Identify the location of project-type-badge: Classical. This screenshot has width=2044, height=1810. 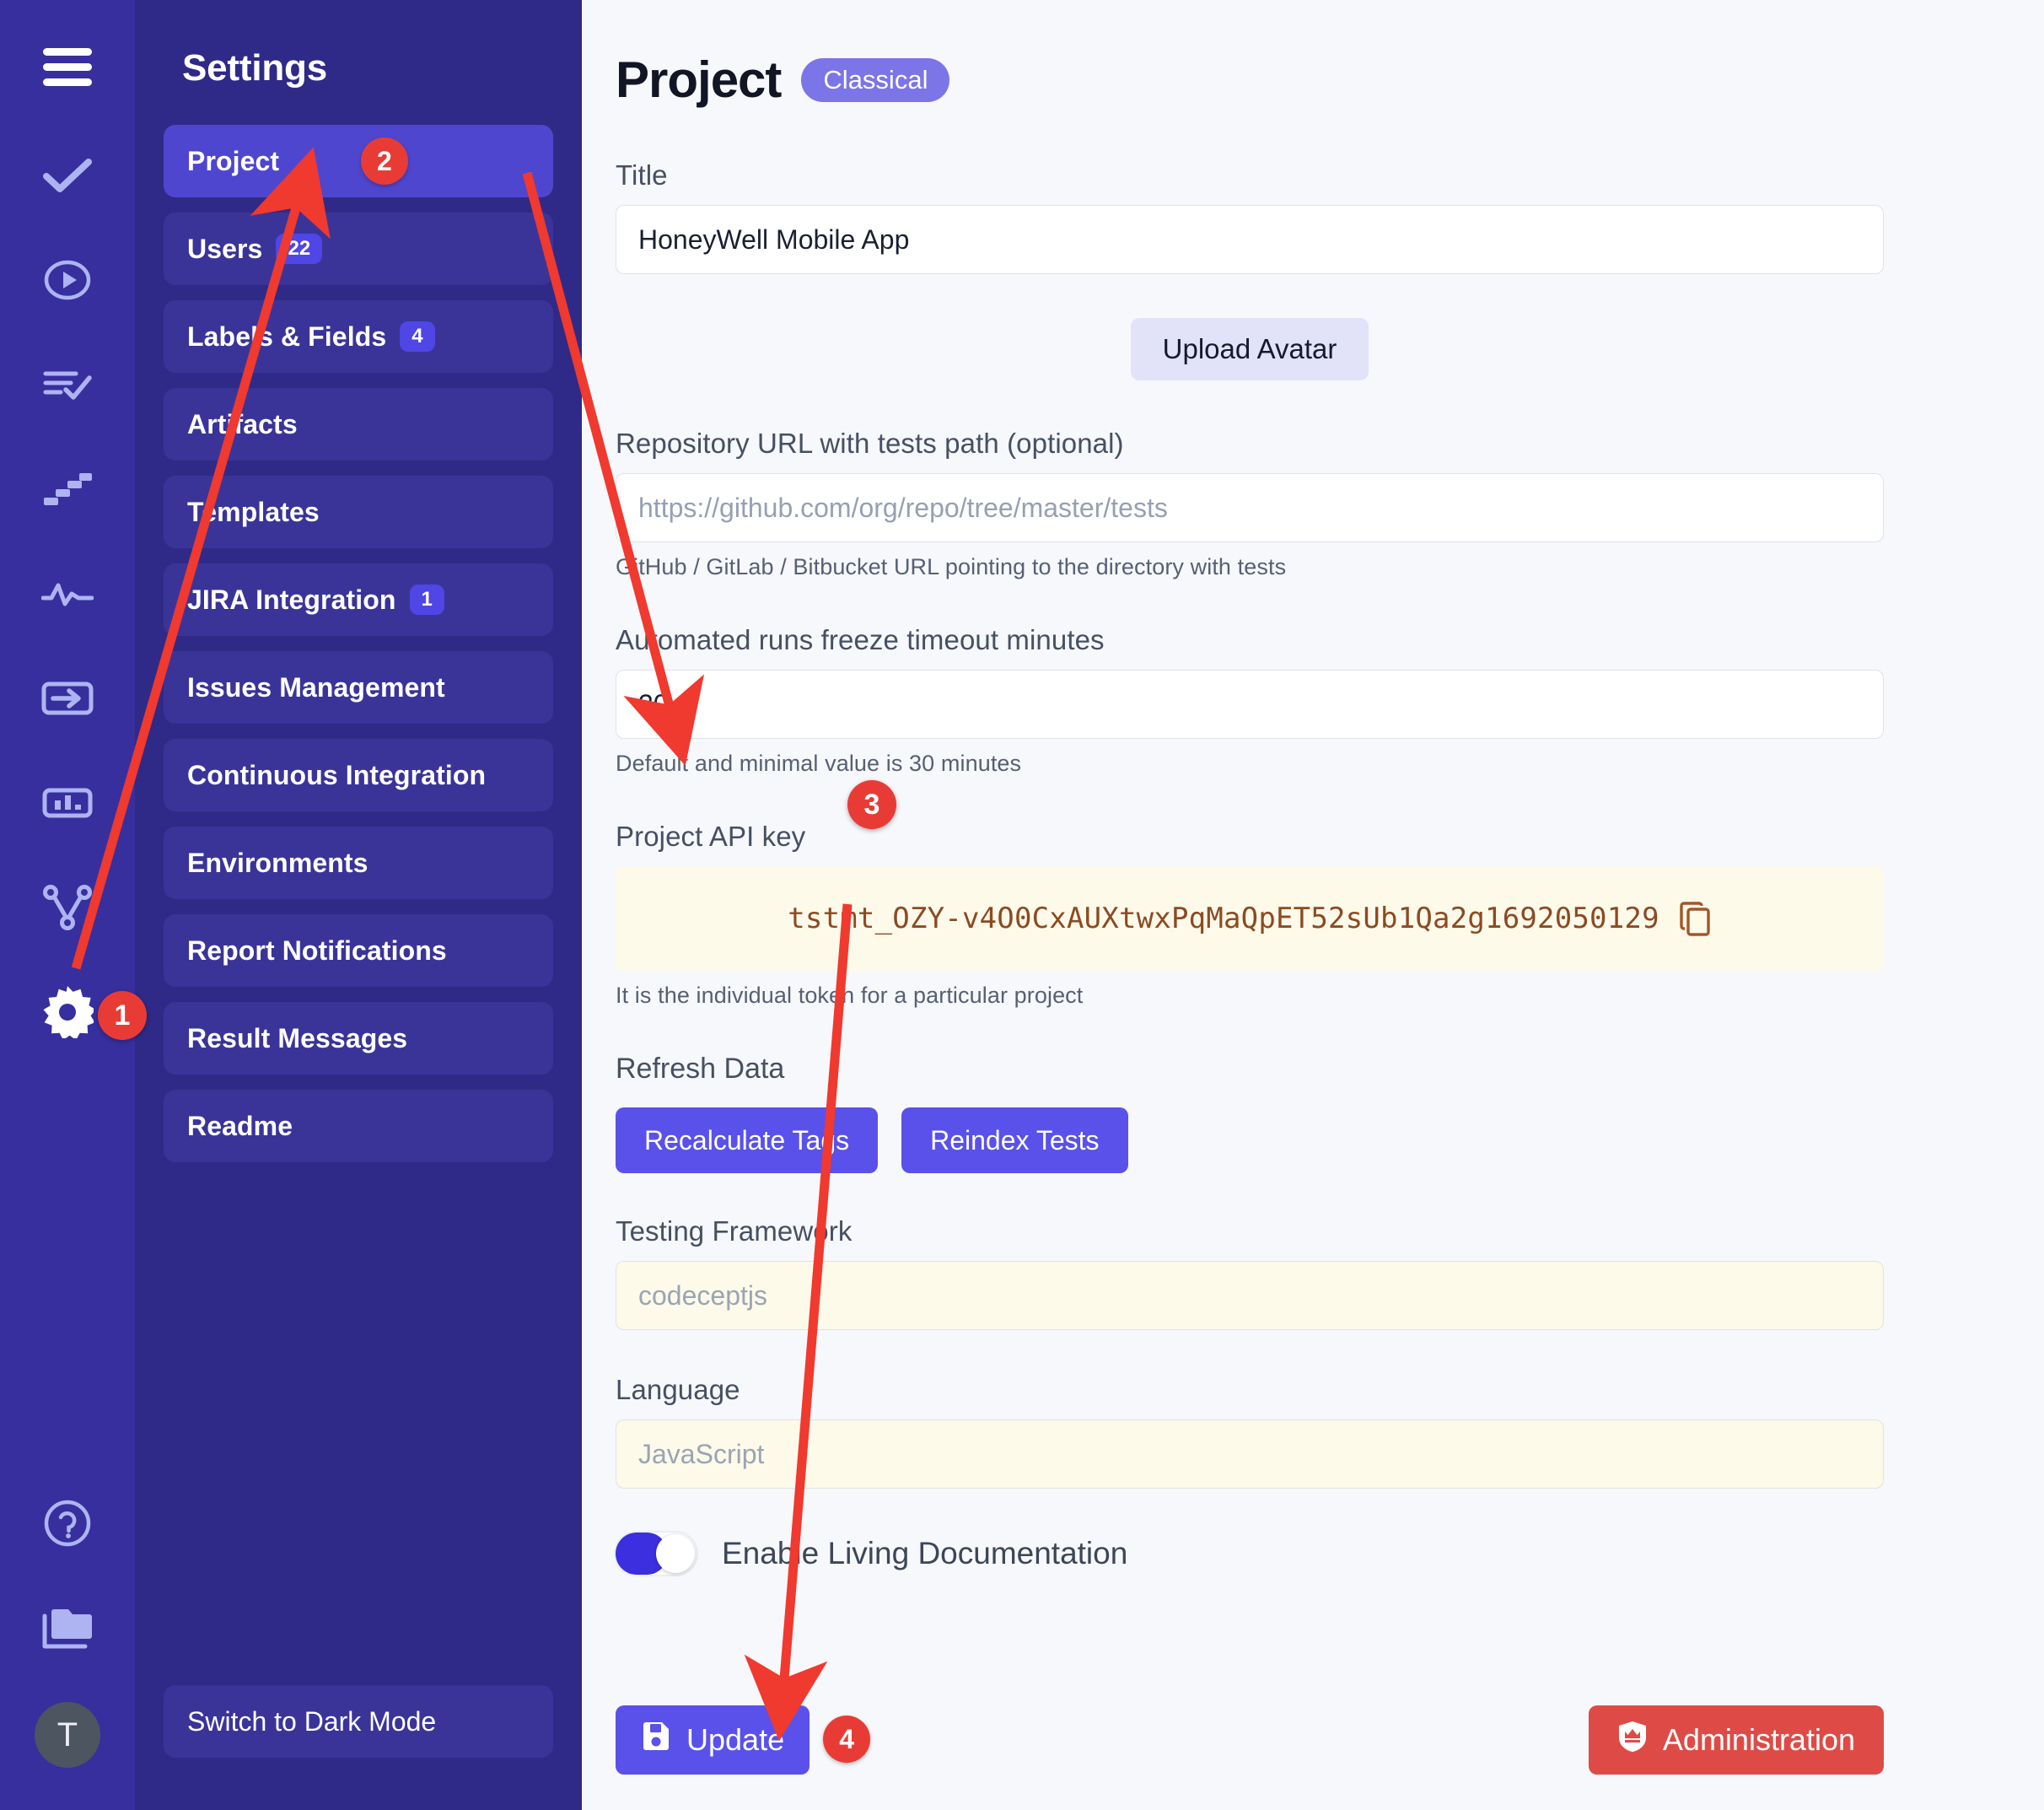
(876, 79).